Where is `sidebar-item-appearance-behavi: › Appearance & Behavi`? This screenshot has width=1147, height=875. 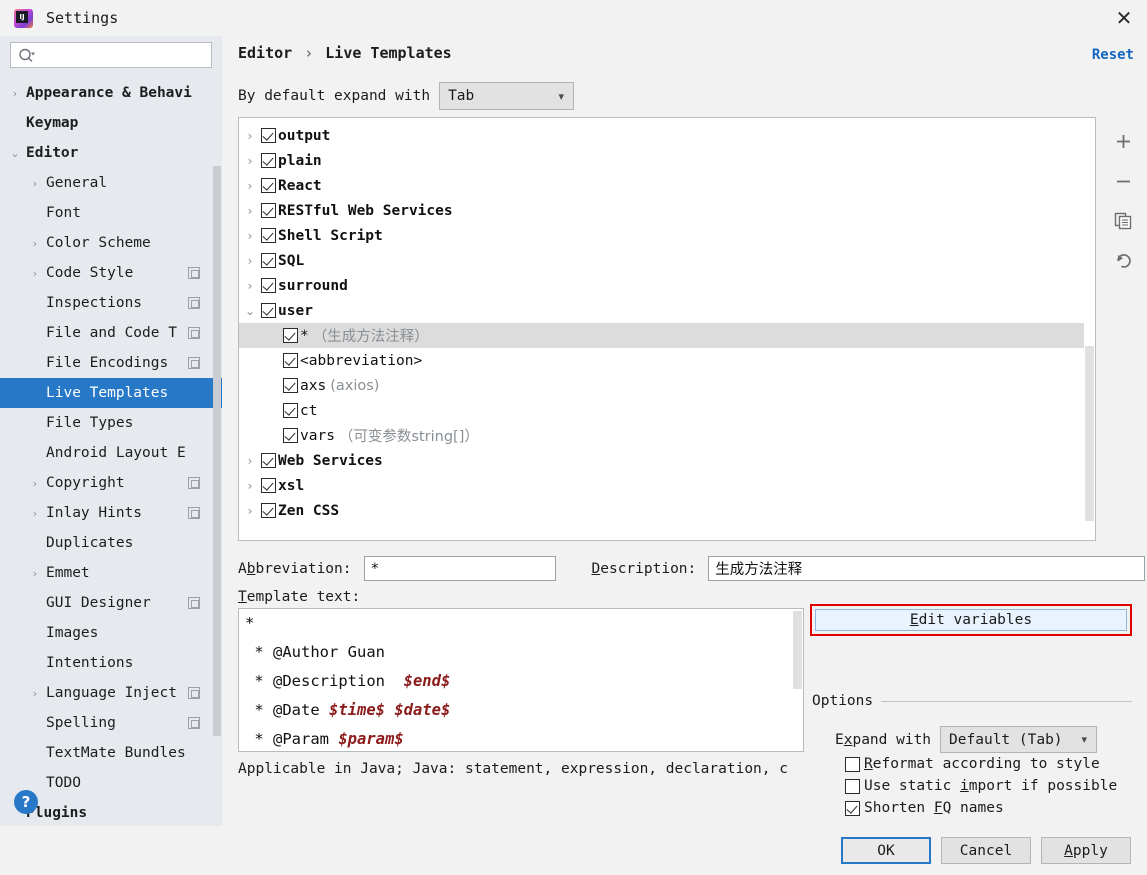 sidebar-item-appearance-behavi: › Appearance & Behavi is located at coordinates (111, 93).